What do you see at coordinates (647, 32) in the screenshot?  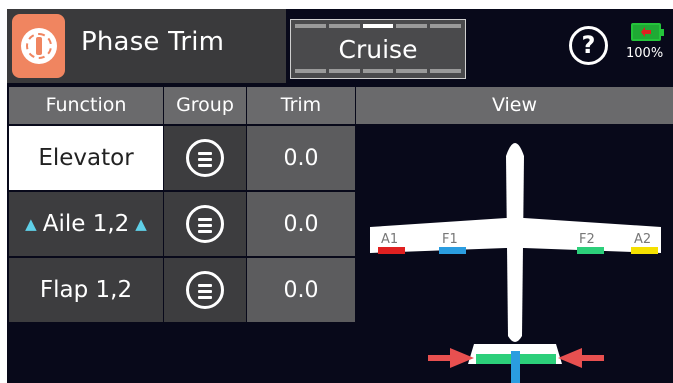 I see `battery-charging-icon` at bounding box center [647, 32].